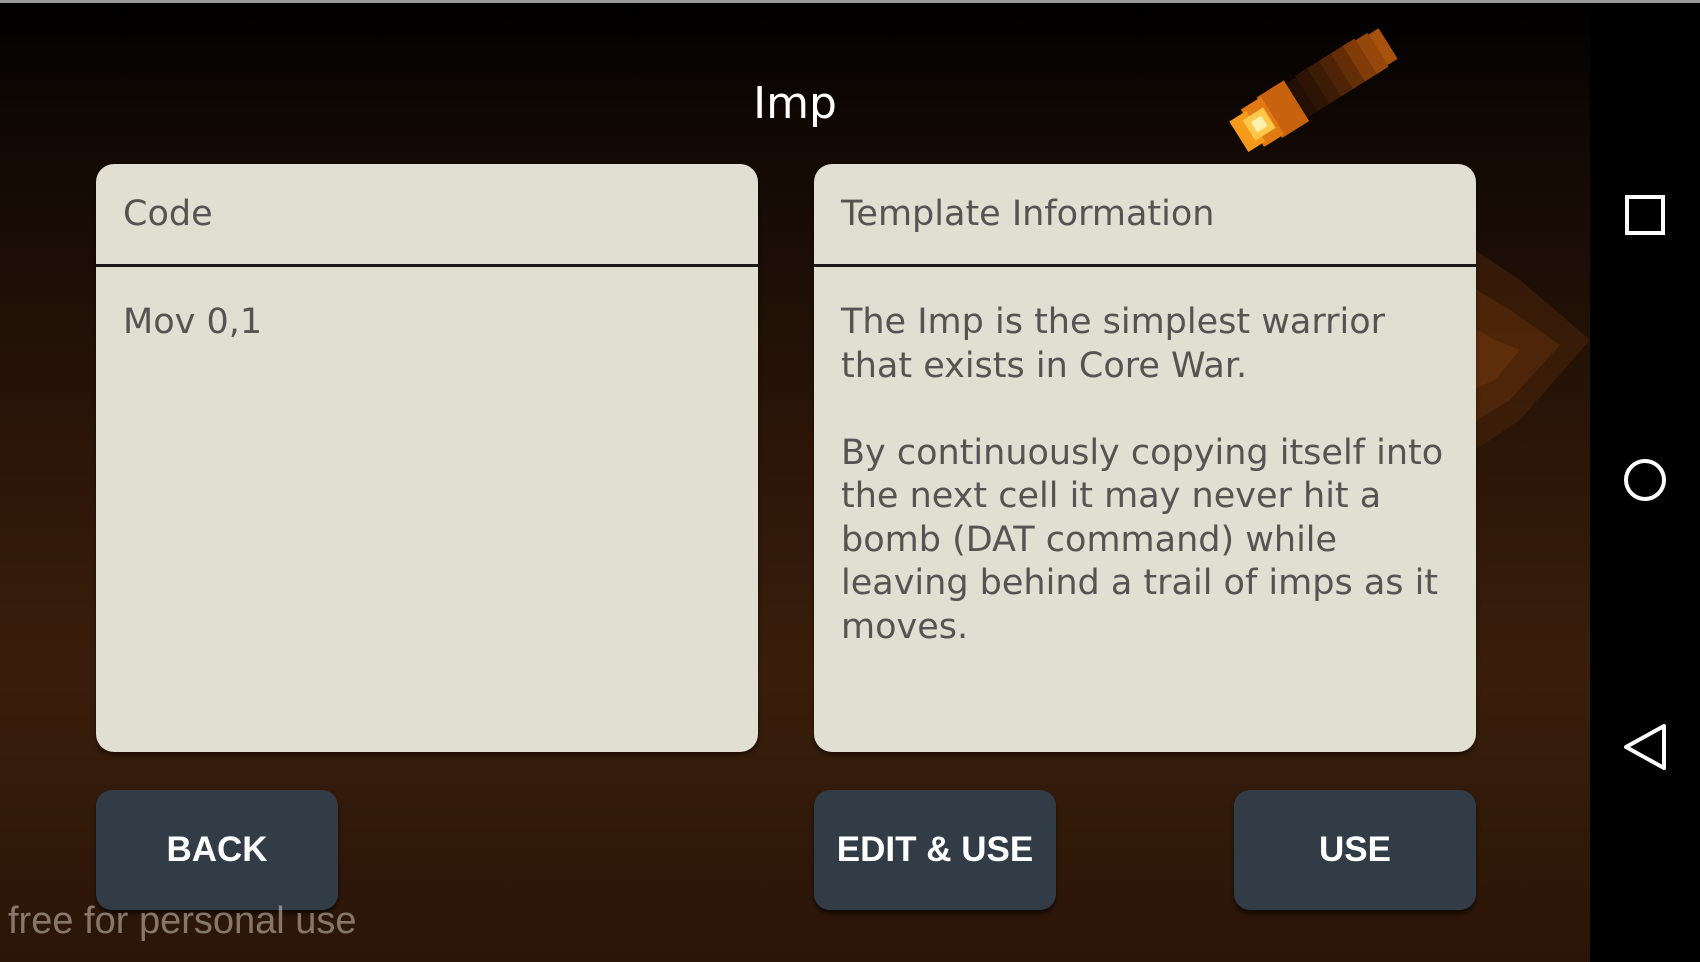 The width and height of the screenshot is (1700, 962). I want to click on template-info-header: Template Information, so click(1145, 215).